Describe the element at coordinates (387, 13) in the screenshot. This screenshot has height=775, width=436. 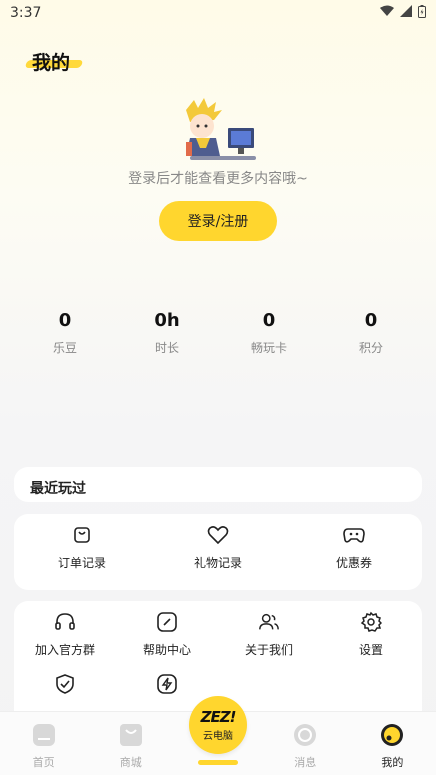
I see `wifi-icon` at that location.